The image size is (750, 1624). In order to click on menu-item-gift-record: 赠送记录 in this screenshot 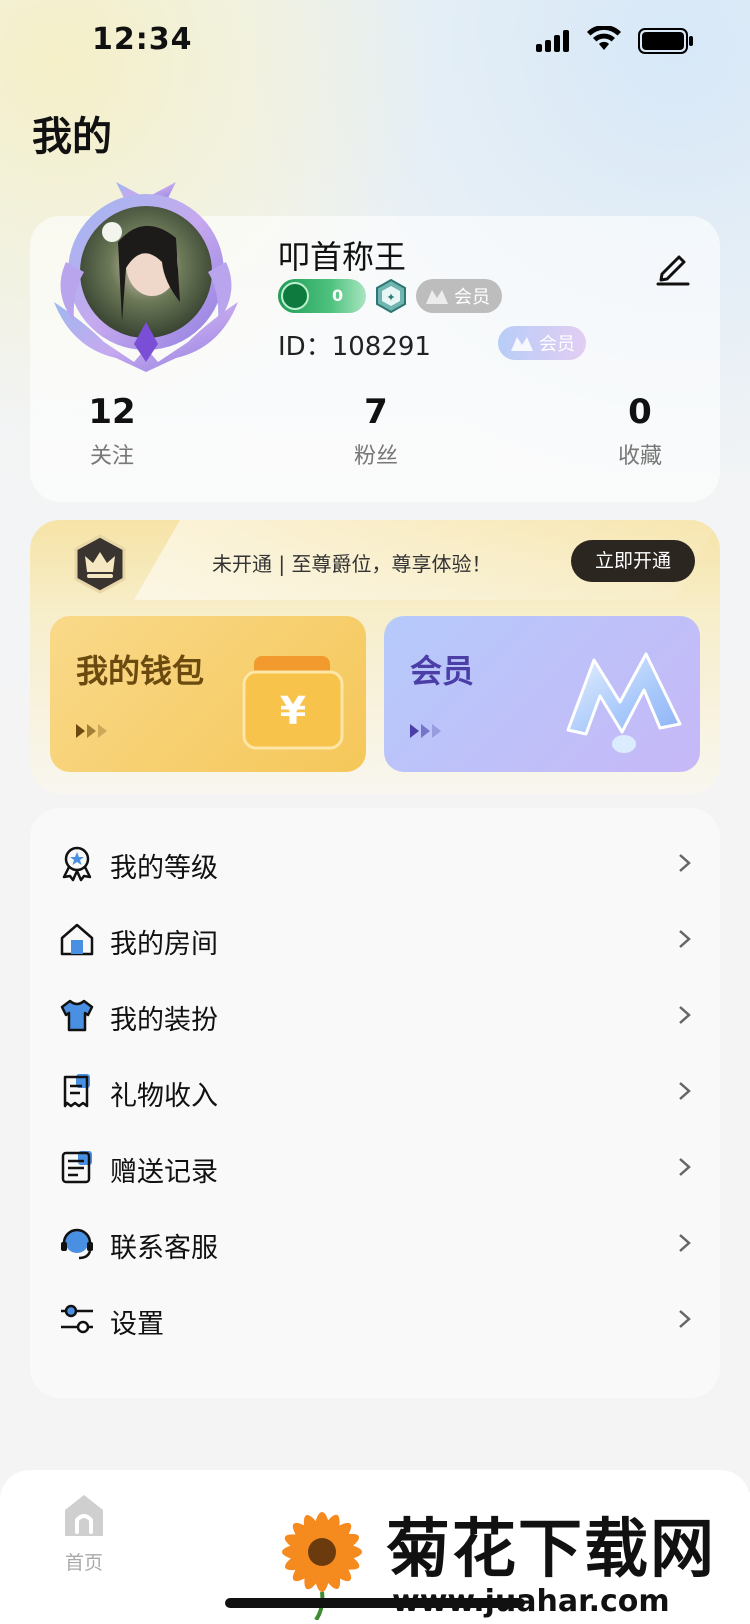, I will do `click(375, 1166)`.